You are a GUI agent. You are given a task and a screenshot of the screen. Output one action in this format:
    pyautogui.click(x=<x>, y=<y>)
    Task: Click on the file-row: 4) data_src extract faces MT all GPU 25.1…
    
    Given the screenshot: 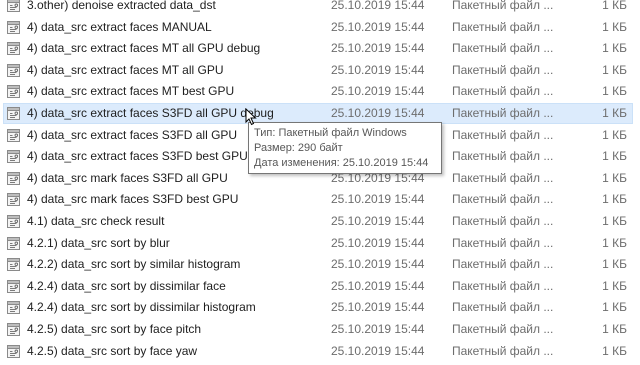 What is the action you would take?
    pyautogui.click(x=320, y=71)
    